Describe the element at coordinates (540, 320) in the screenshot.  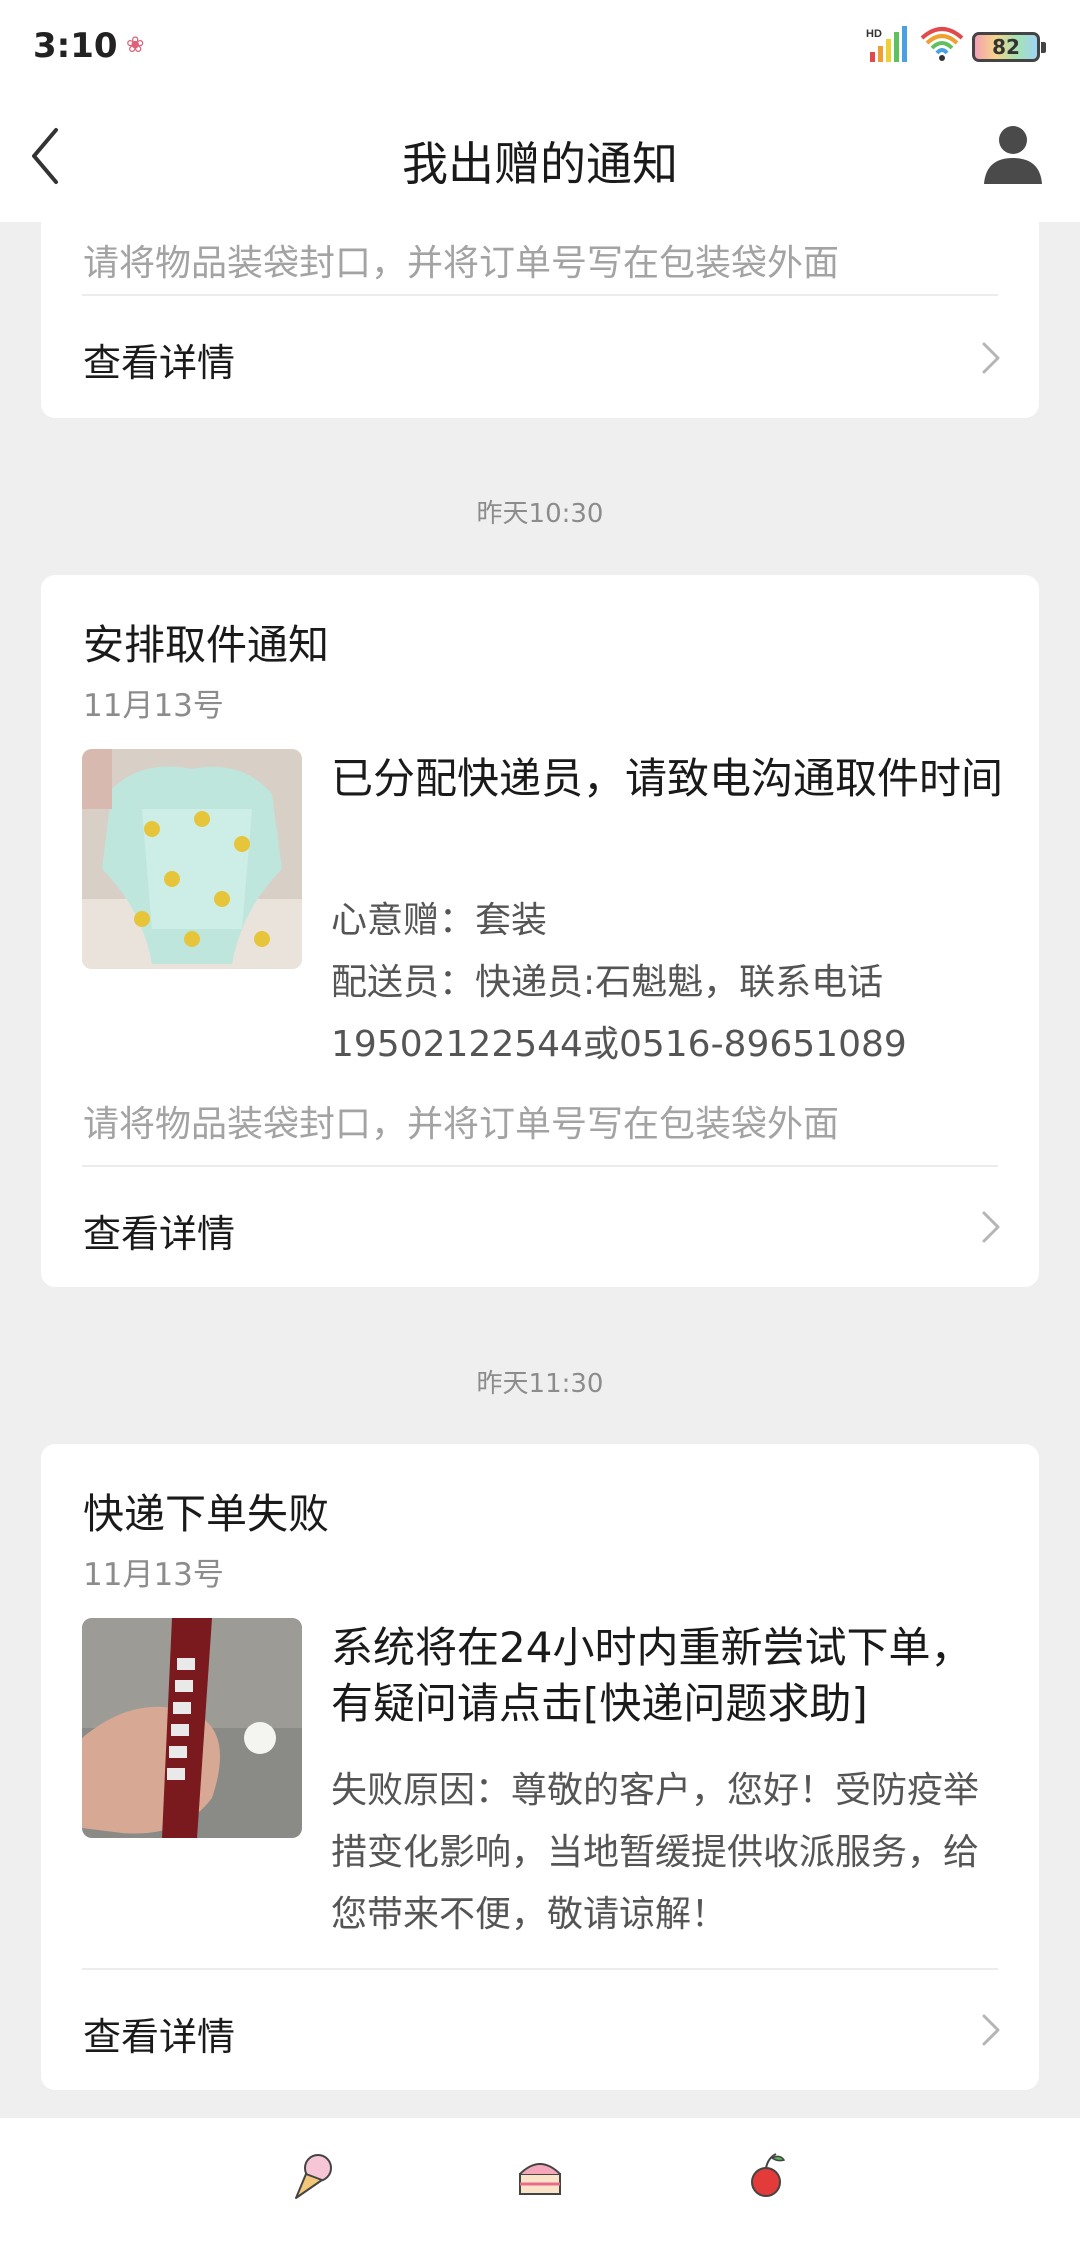
I see `notification-card: 请将物品装袋封口，并将订单号写在包装袋外面 查看详情` at that location.